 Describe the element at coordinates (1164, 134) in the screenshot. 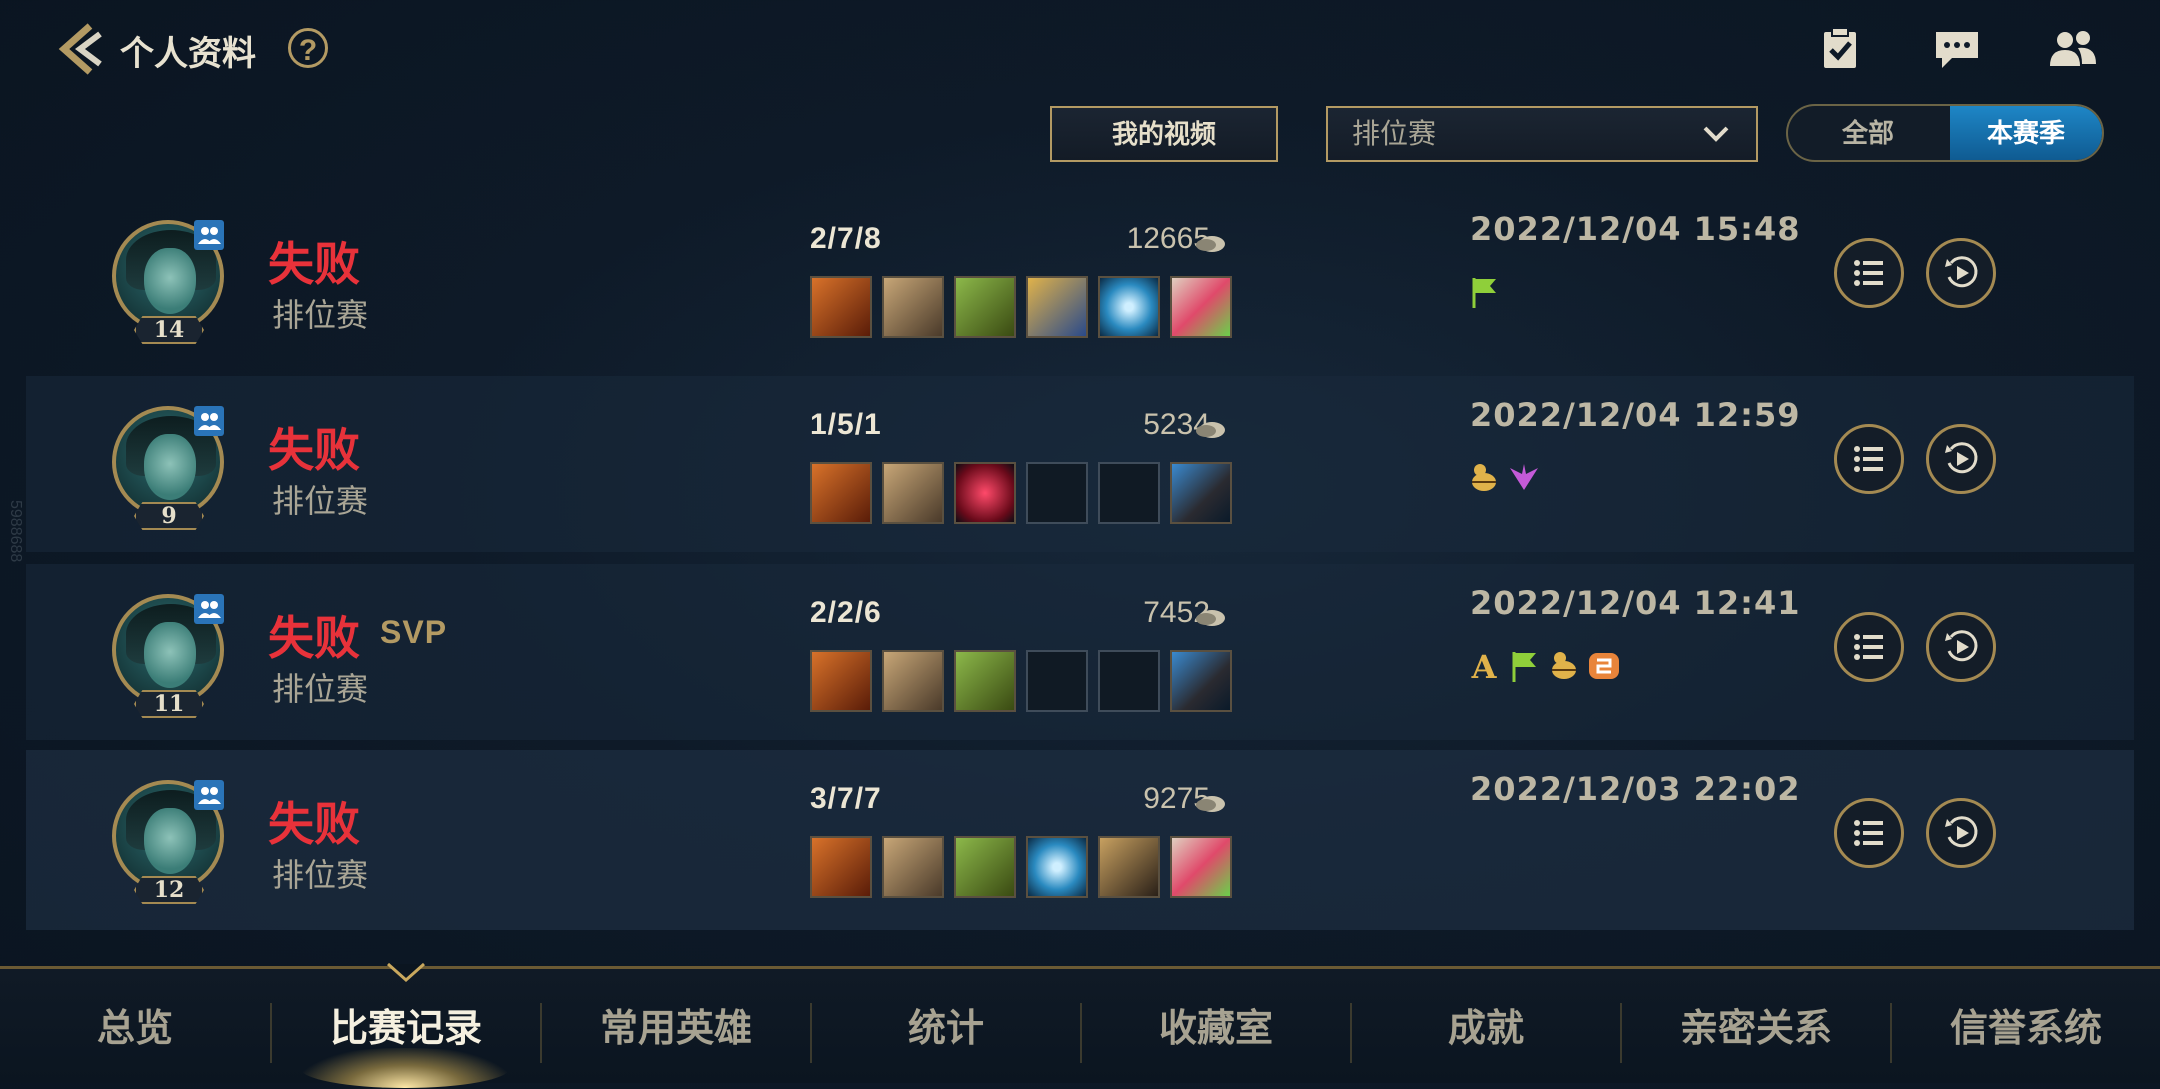

I see `my-videos-button: 我的视频` at that location.